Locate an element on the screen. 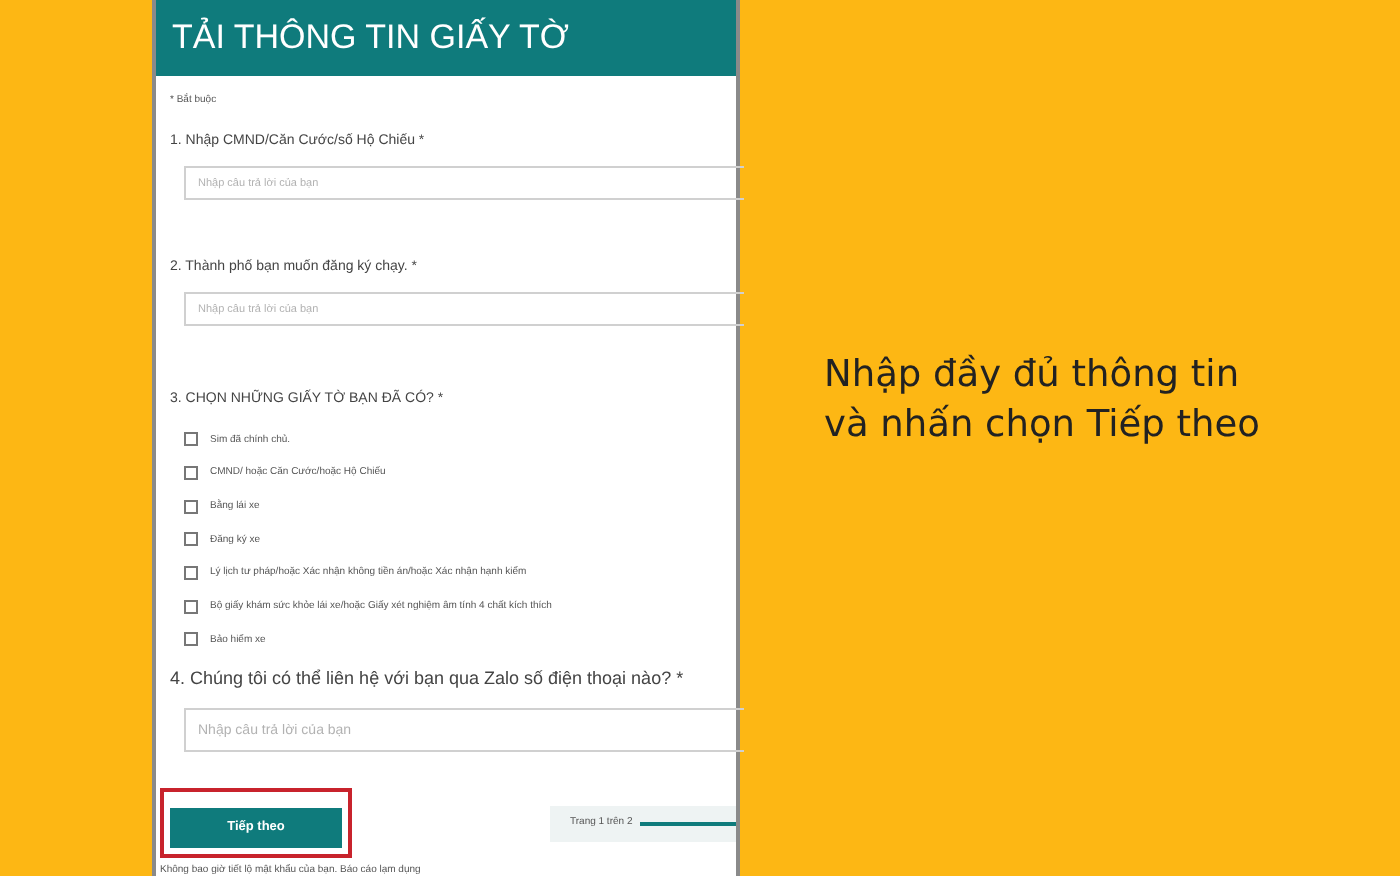  form-title: TẢI THÔNG TIN GIẤY TỜ is located at coordinates (370, 38).